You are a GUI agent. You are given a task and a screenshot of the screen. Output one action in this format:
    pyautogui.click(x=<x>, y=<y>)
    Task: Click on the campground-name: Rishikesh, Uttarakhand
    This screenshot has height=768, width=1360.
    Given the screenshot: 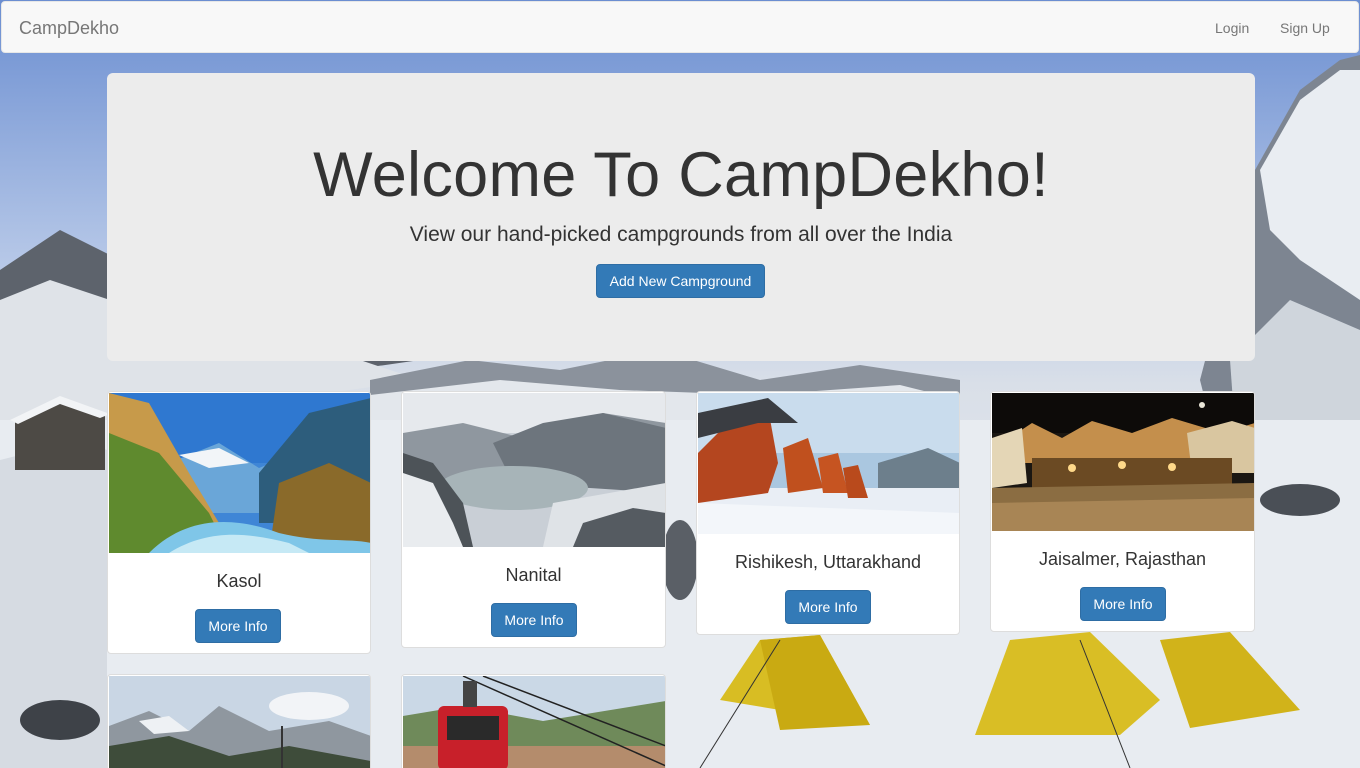 What is the action you would take?
    pyautogui.click(x=828, y=562)
    